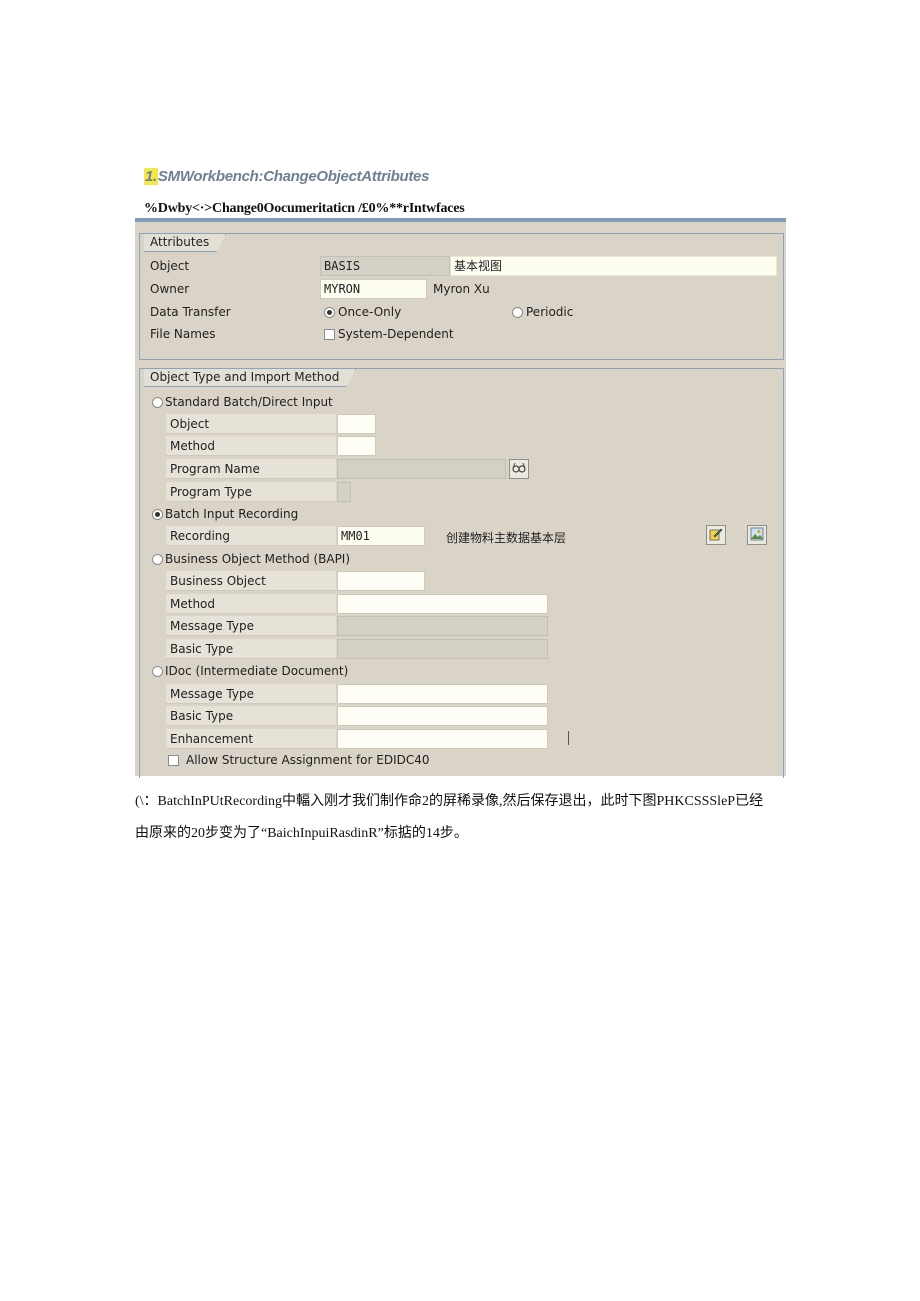 The width and height of the screenshot is (920, 1301). Describe the element at coordinates (442, 649) in the screenshot. I see `bapi-basic-type-field` at that location.